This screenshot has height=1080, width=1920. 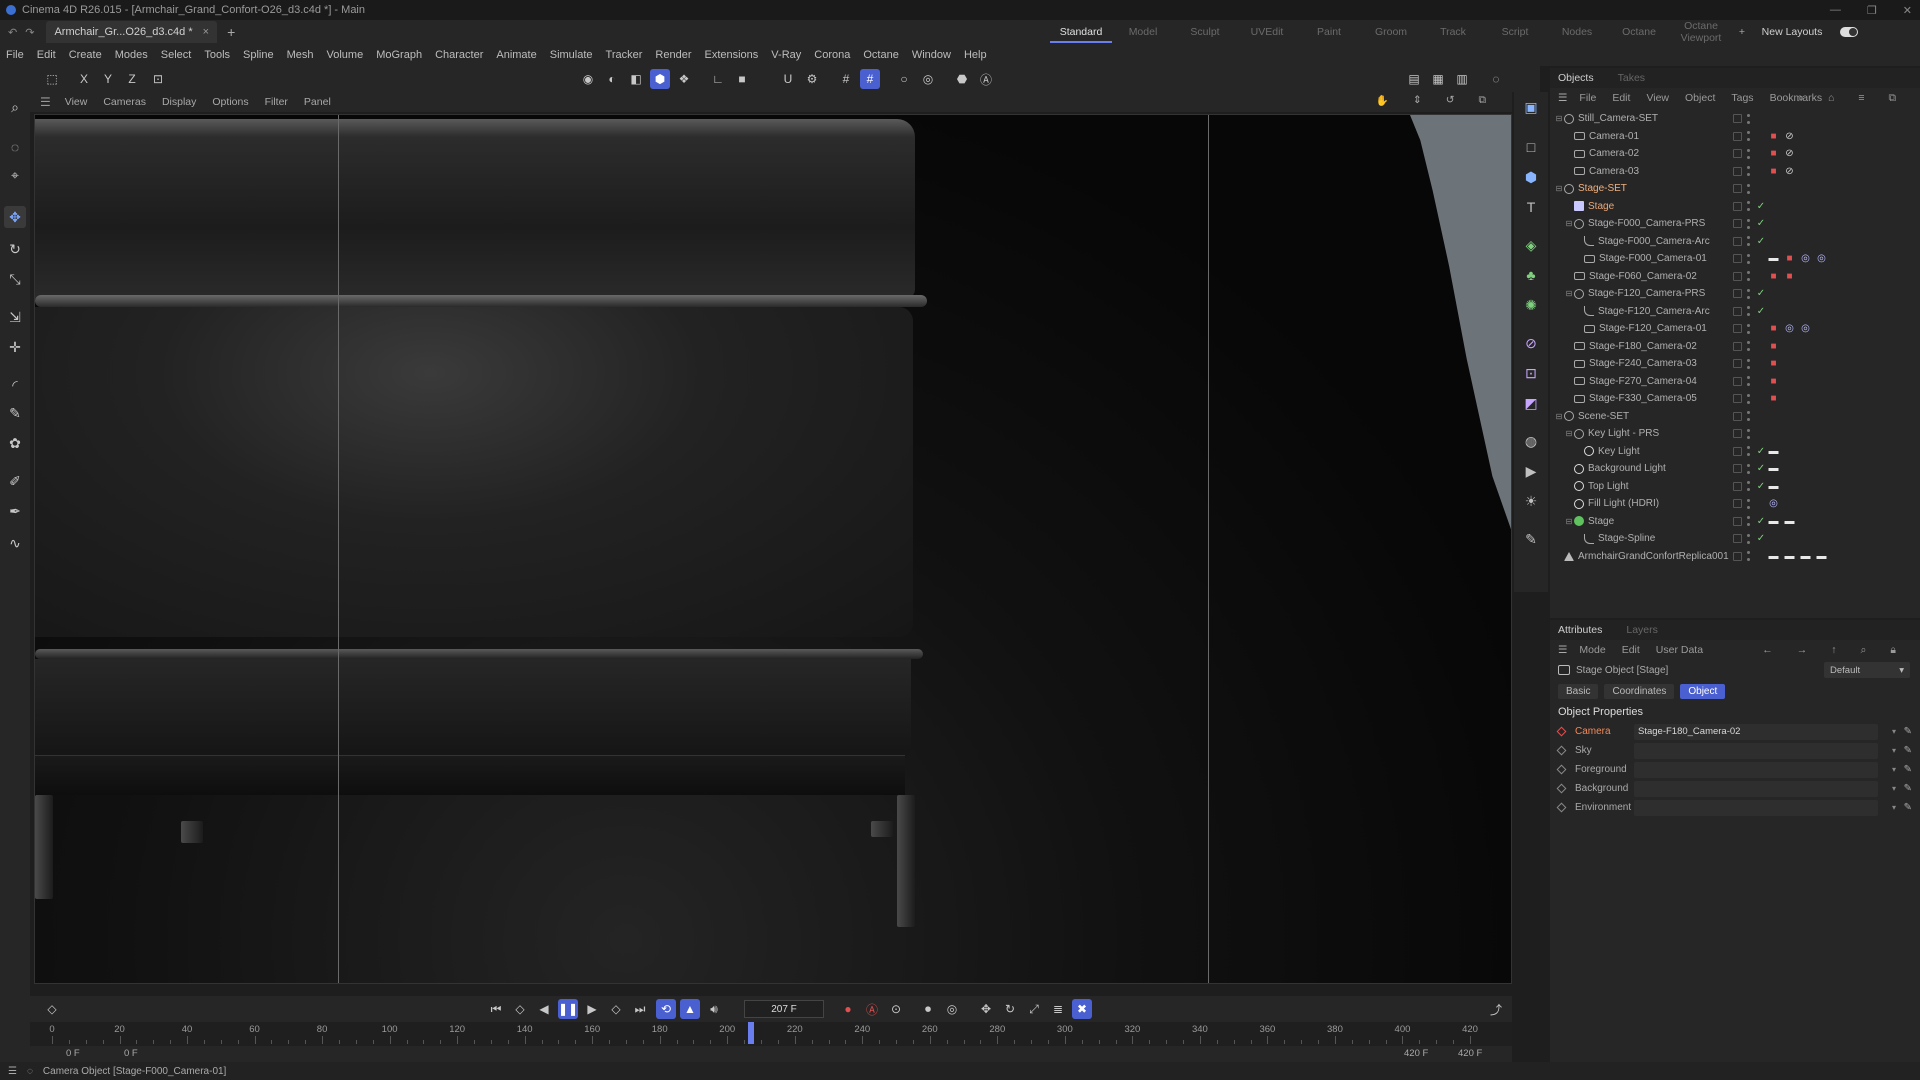 I want to click on attributes-menu-edit: Edit, so click(x=1631, y=650).